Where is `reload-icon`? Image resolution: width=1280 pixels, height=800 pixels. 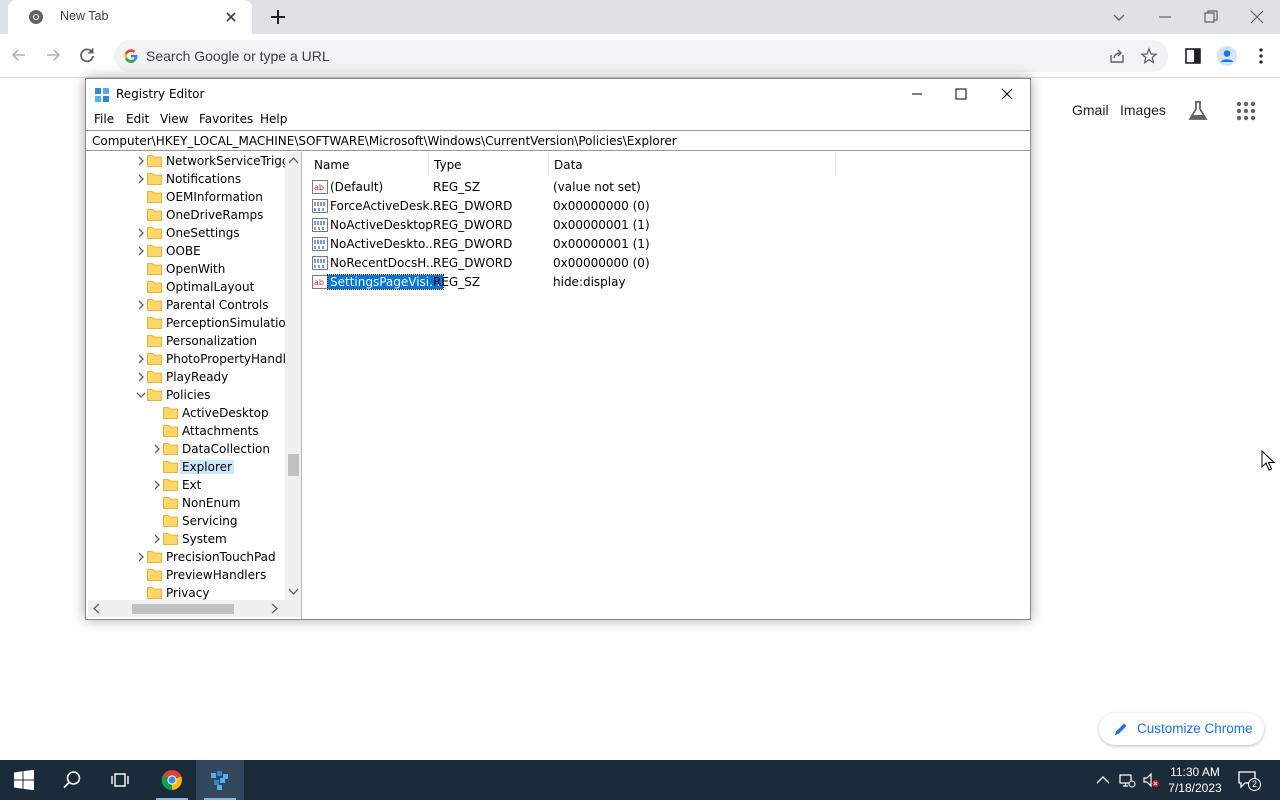 reload-icon is located at coordinates (87, 55).